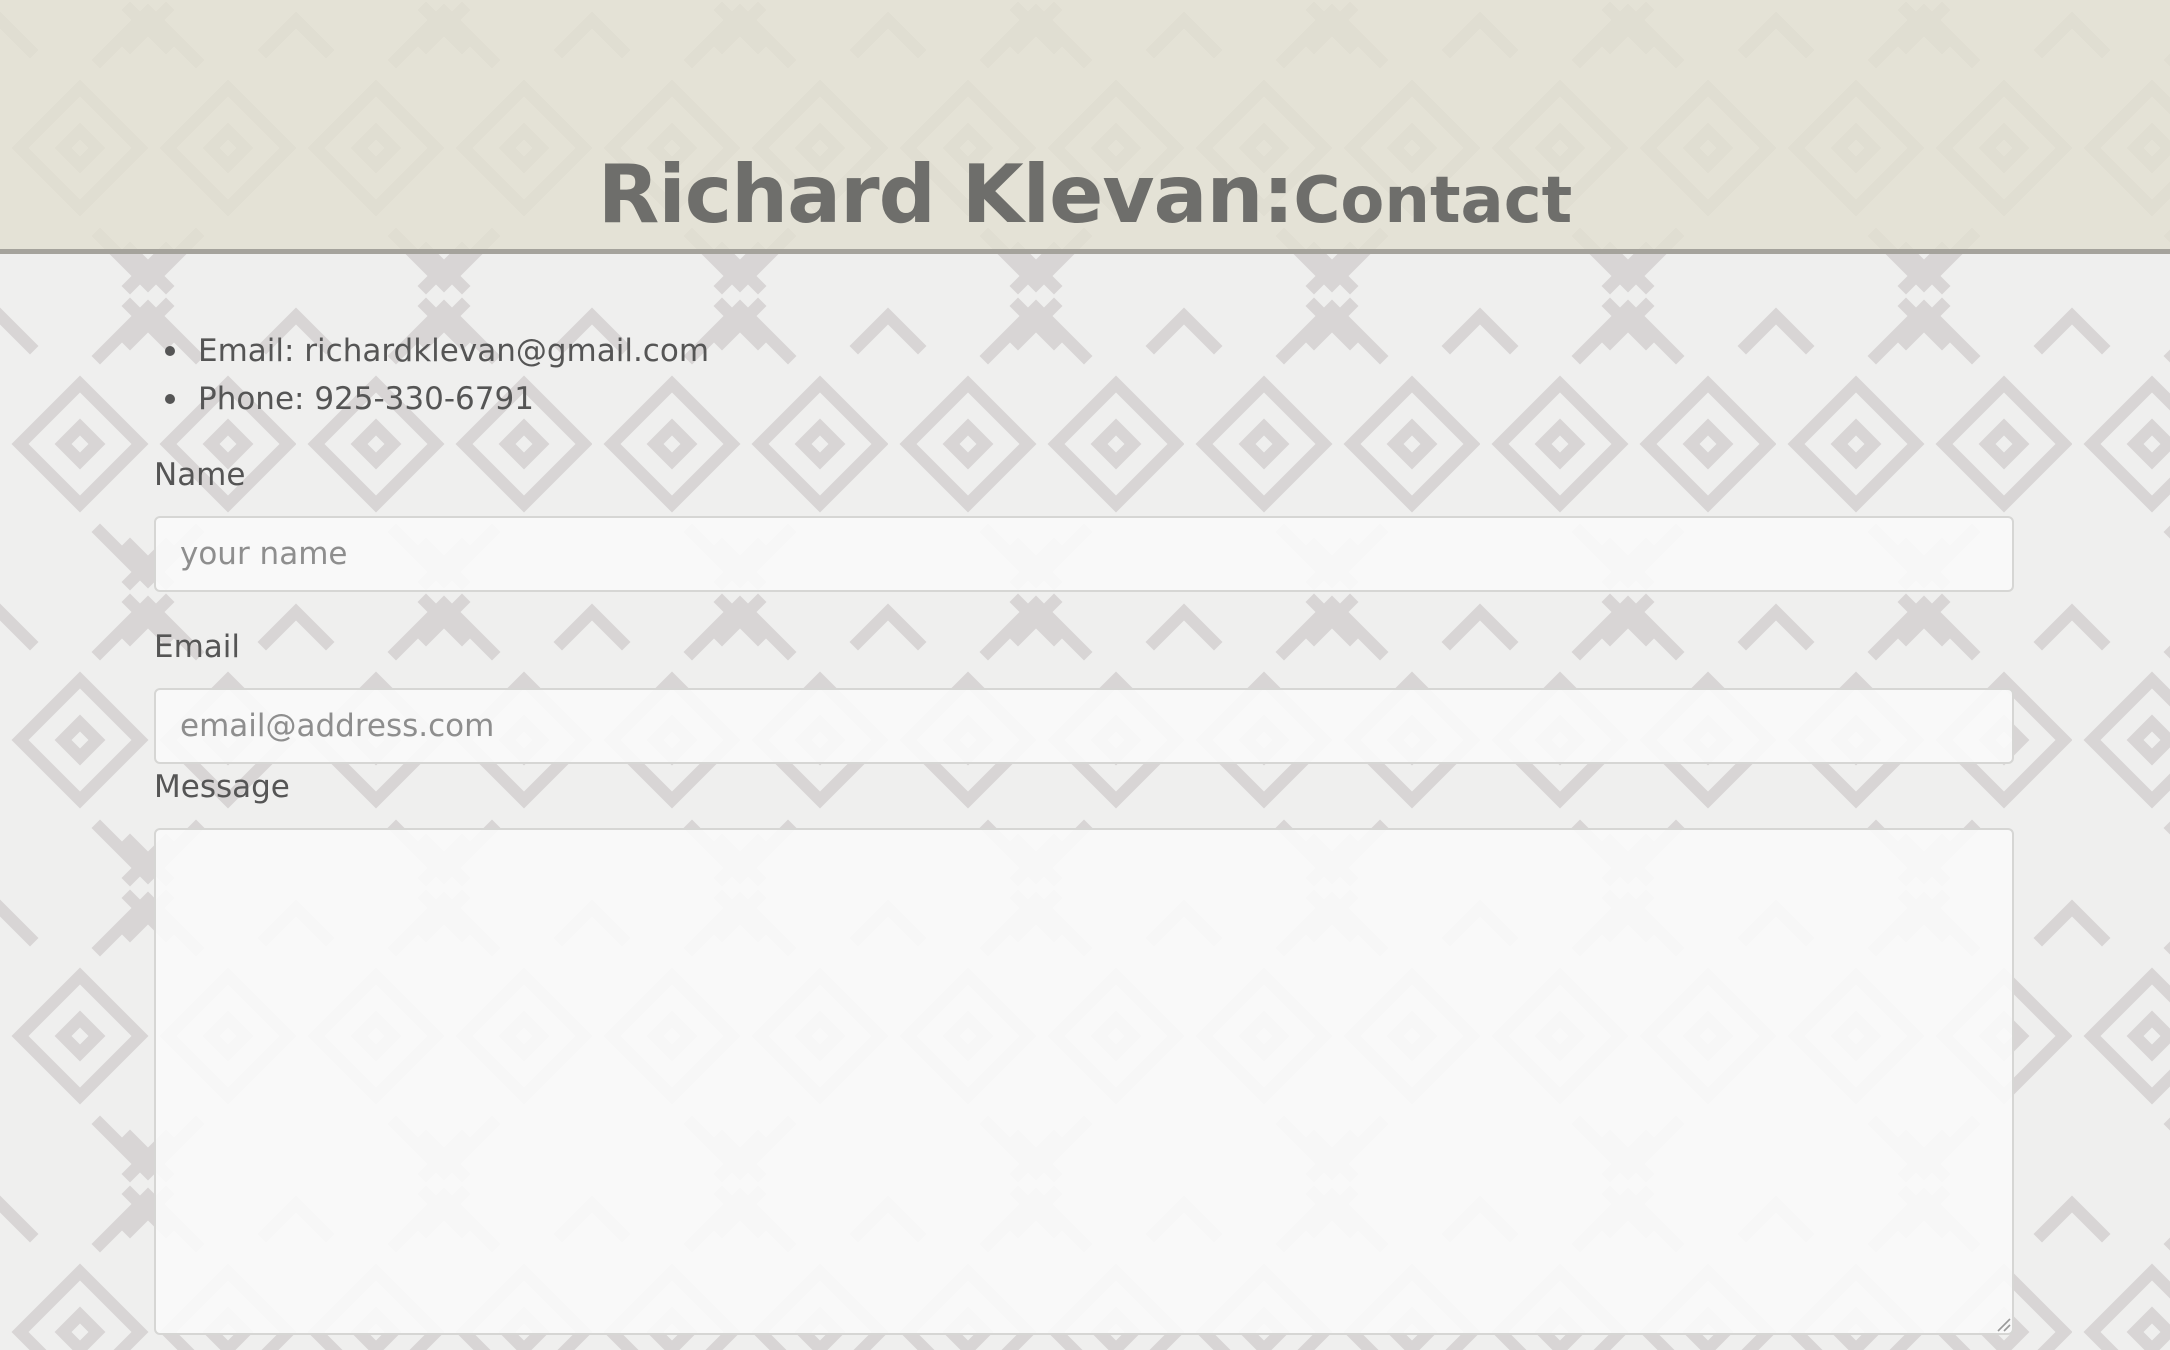 The width and height of the screenshot is (2170, 1350). I want to click on page-section-title: Contact, so click(1433, 201).